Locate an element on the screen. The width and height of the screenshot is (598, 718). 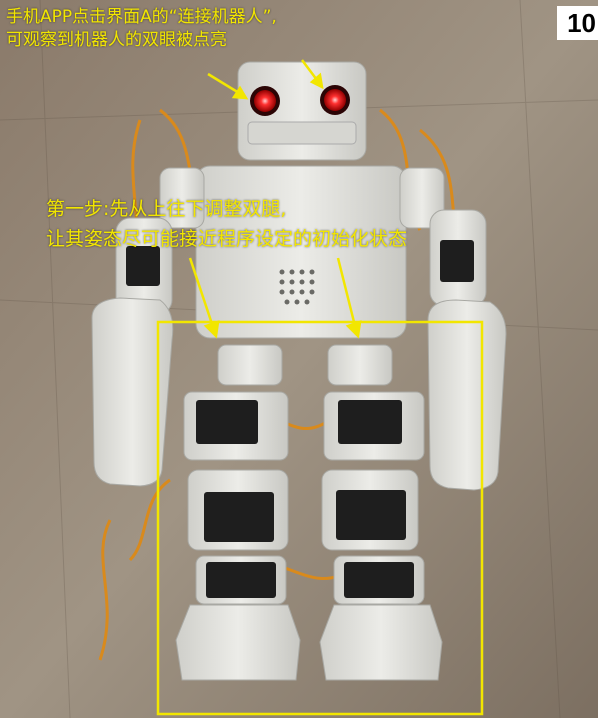
step-annotation: 第一步:先从上往下调整双腿, 让其姿态尽可能接近程序设定的初始化状态 is located at coordinates (226, 224).